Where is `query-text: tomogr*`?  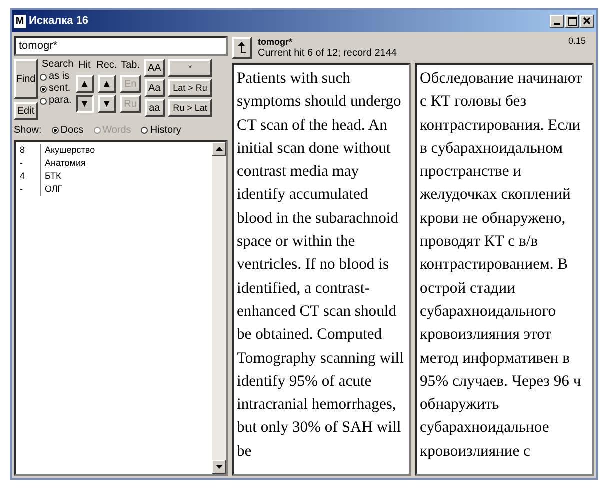
query-text: tomogr* is located at coordinates (276, 42).